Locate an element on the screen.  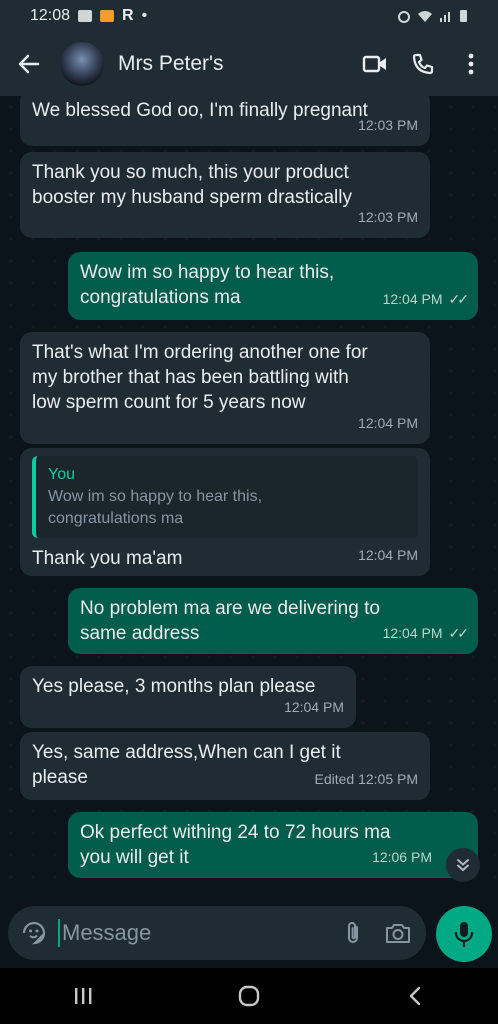
voice-message-button is located at coordinates (464, 934).